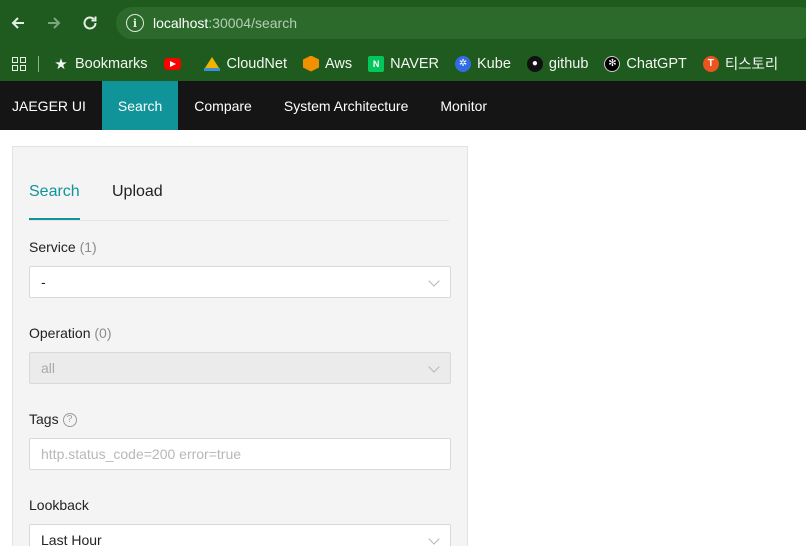 The height and width of the screenshot is (546, 806). I want to click on tistory-icon: T, so click(710, 63).